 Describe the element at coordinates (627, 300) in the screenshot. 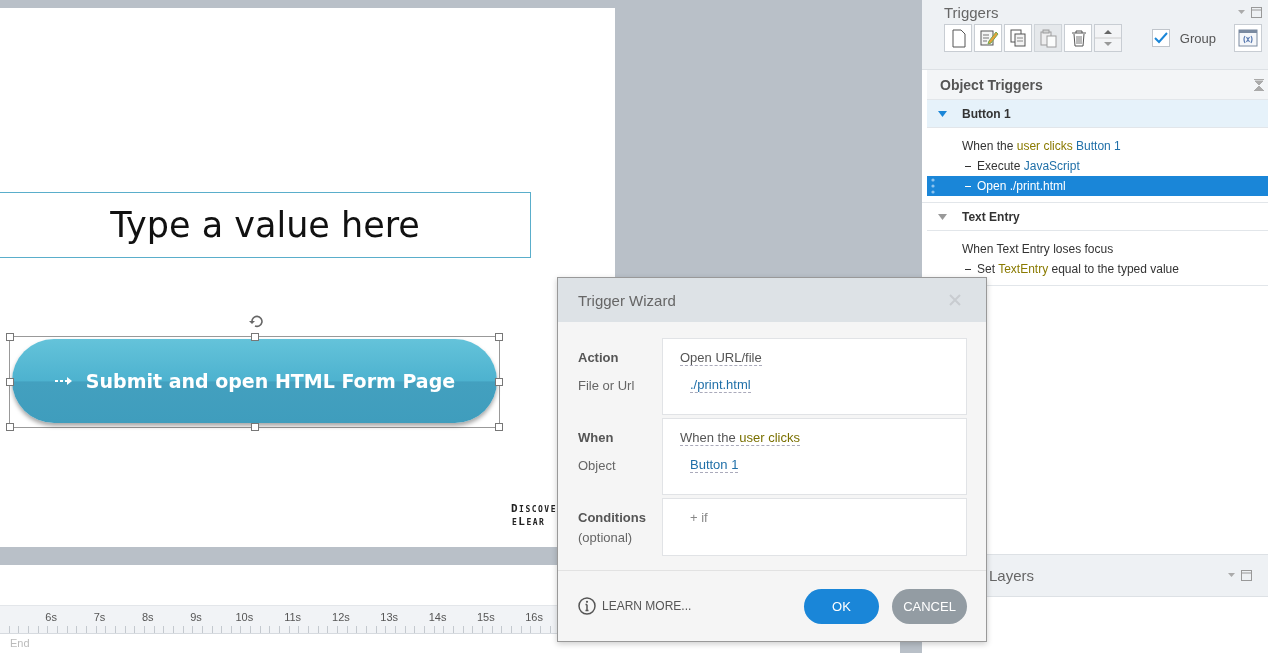

I see `dialog-title: Trigger Wizard` at that location.